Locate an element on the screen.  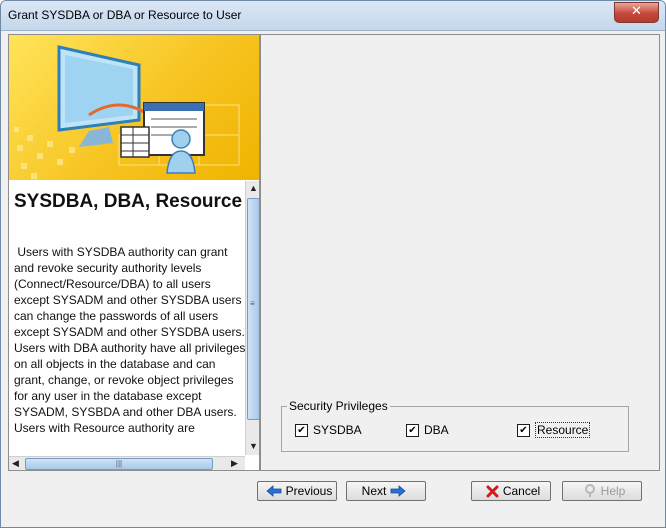
cancel-label: Cancel is located at coordinates (521, 491).